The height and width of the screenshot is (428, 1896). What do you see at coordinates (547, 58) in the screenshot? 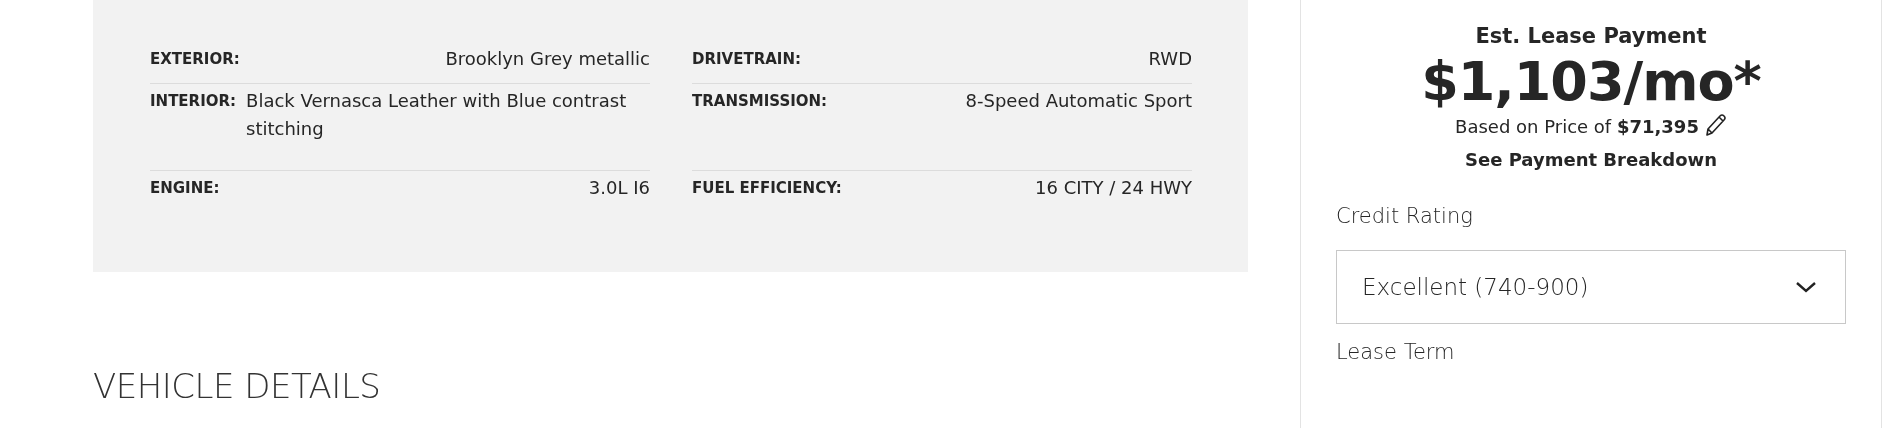
I see `spec-value: Brooklyn Grey metallic` at bounding box center [547, 58].